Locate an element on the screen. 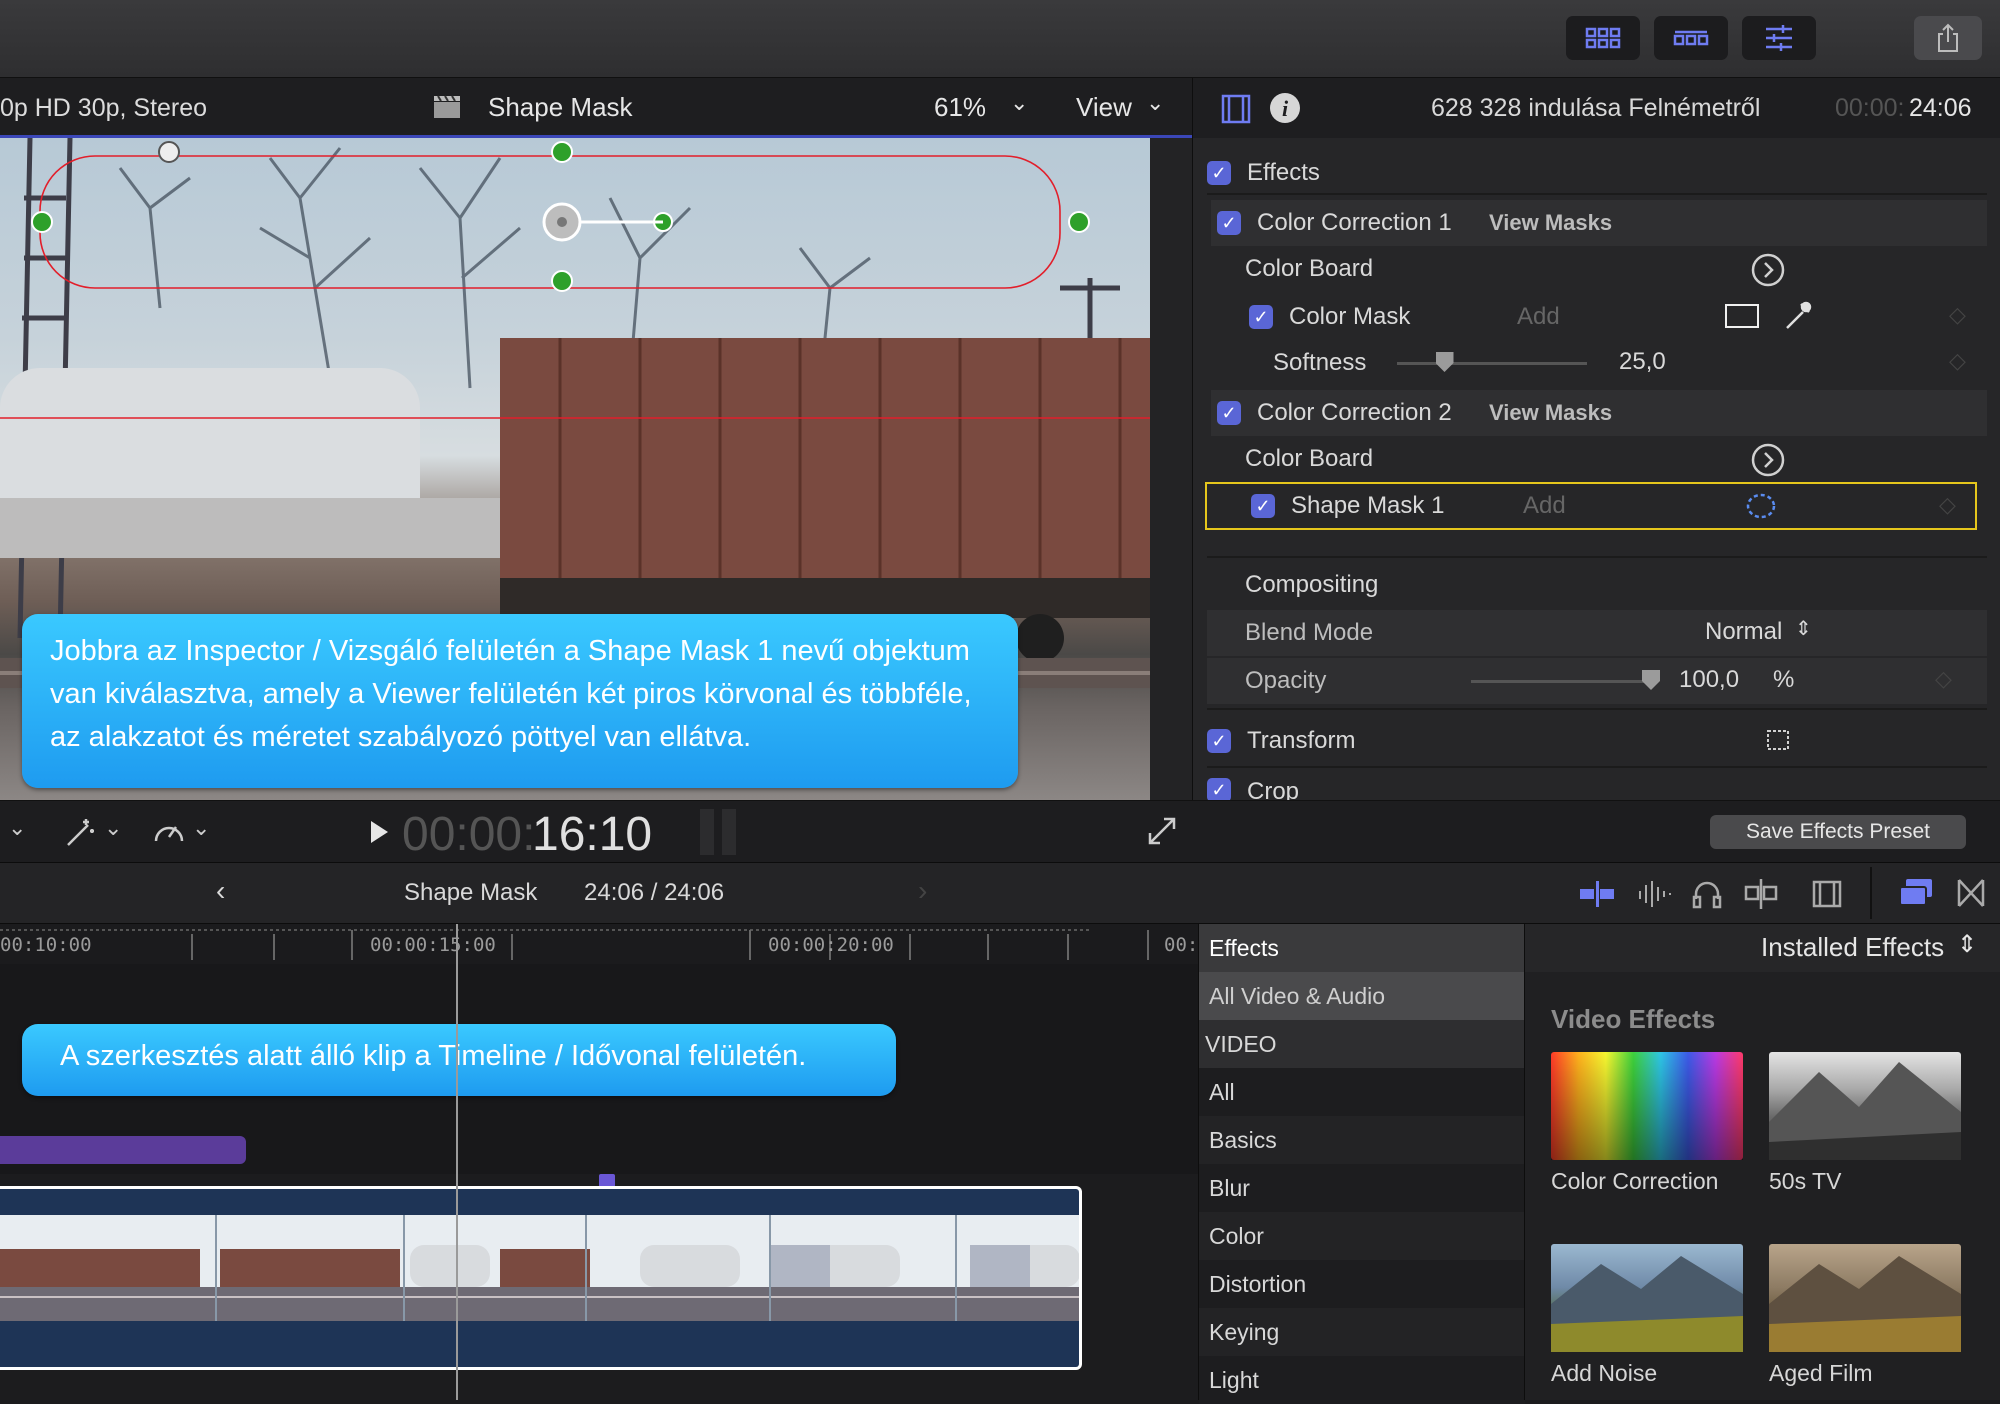 This screenshot has height=1404, width=2000. opacity-row: Opacity 100,0 % ◇ is located at coordinates (1597, 681).